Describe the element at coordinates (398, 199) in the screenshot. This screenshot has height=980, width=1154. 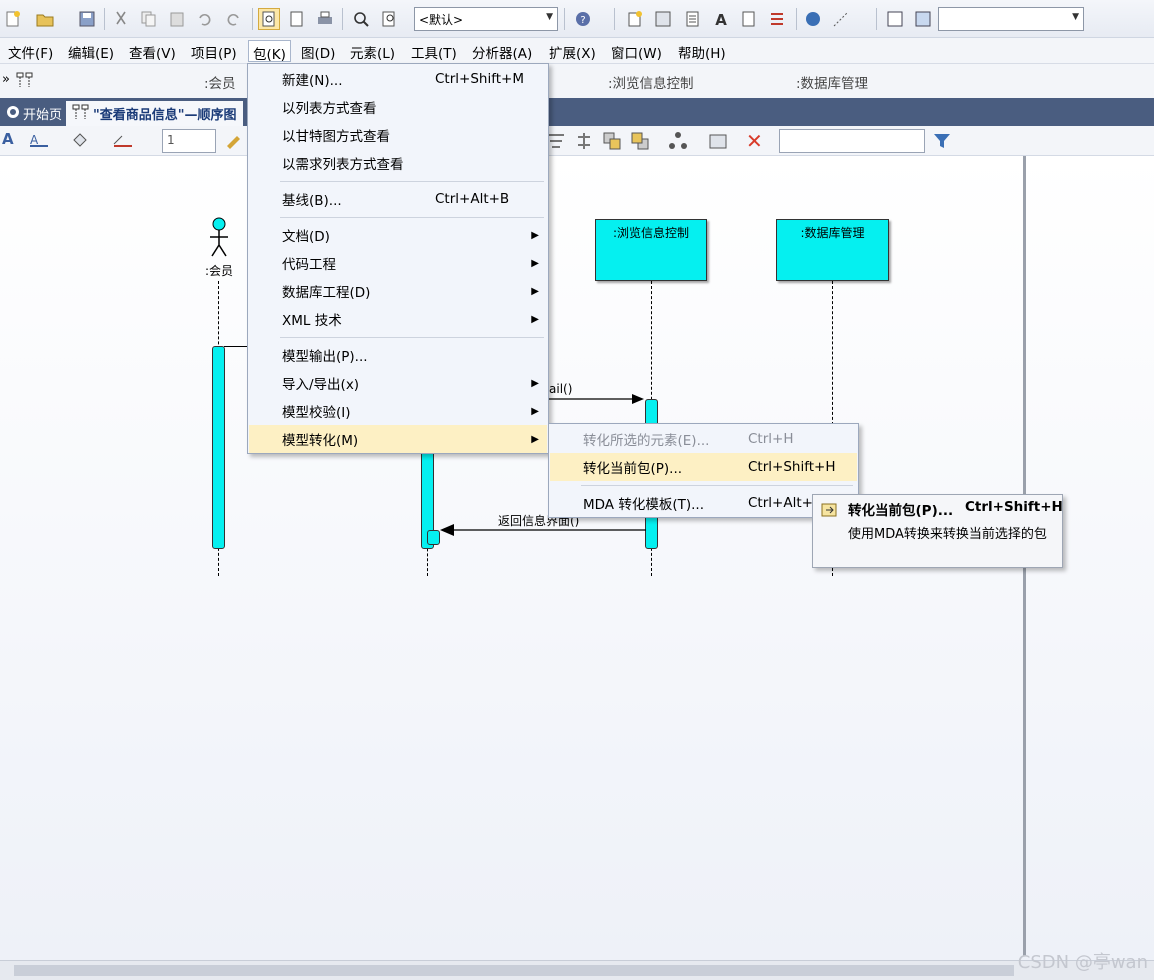
I see `menu-item-baseline: 基线(B)... Ctrl+Alt+B` at that location.